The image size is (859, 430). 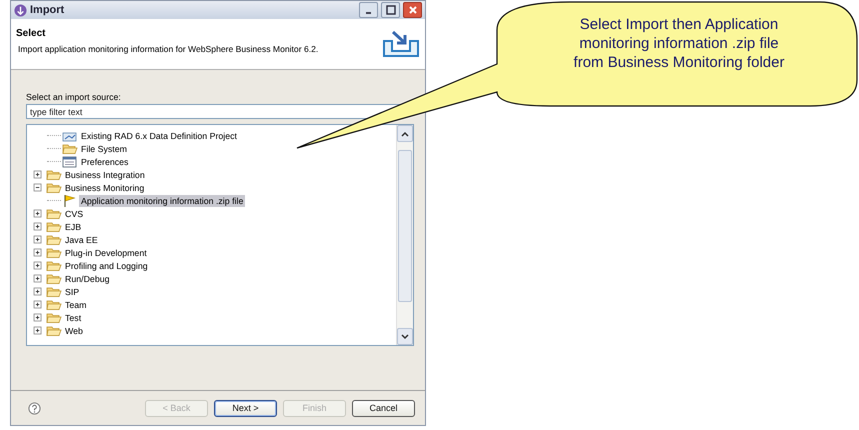 What do you see at coordinates (679, 43) in the screenshot?
I see `callout-text: Select Import then Application monitoring information .zip file from Business Monitoring folder` at bounding box center [679, 43].